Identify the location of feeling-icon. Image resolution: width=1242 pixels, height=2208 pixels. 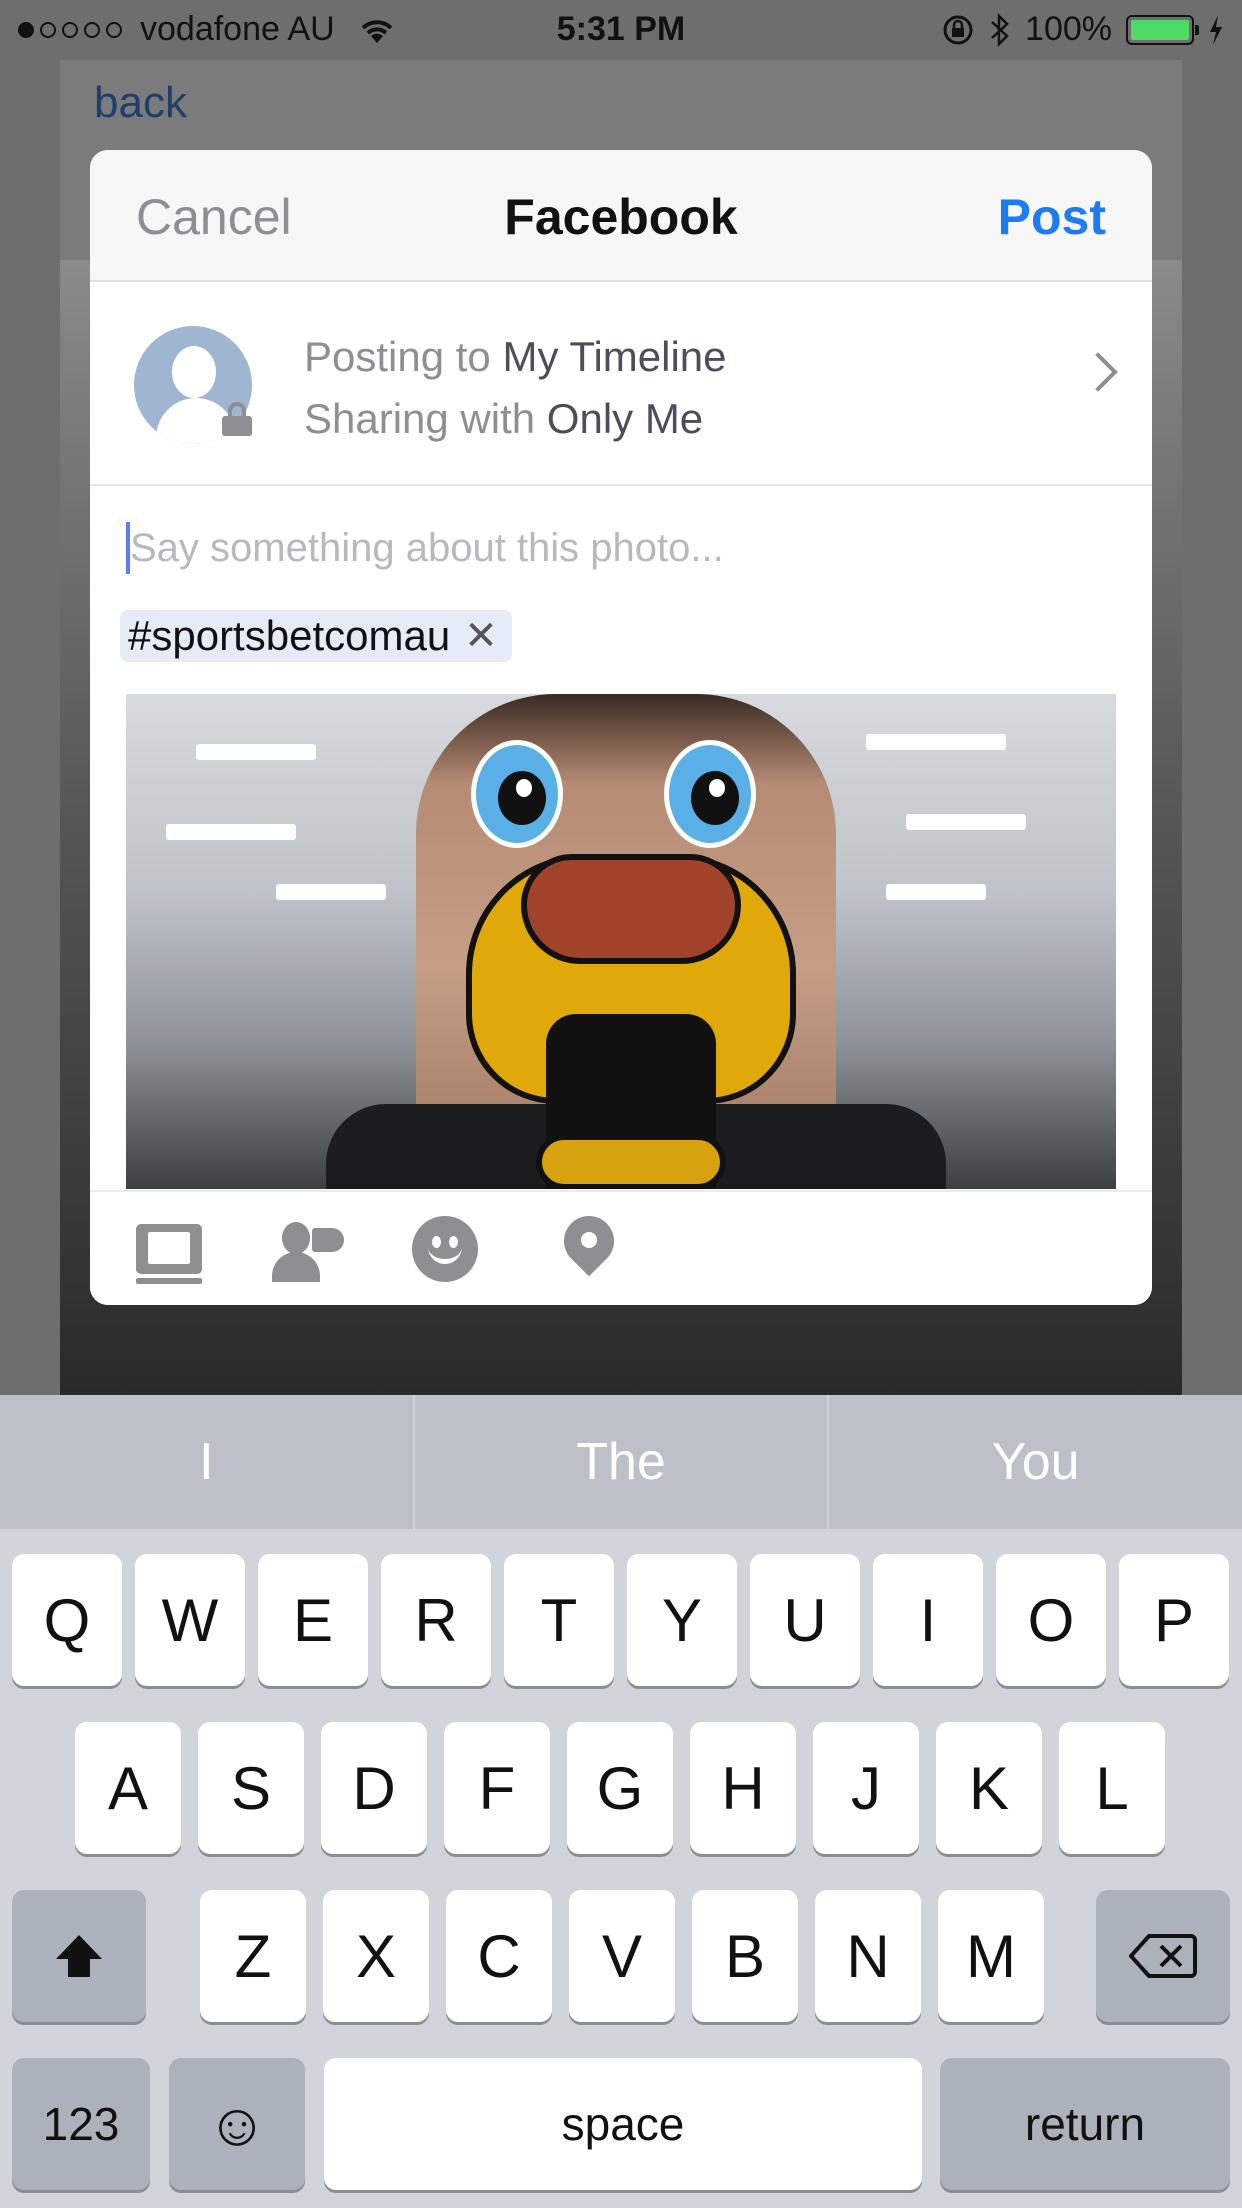
(446, 1250).